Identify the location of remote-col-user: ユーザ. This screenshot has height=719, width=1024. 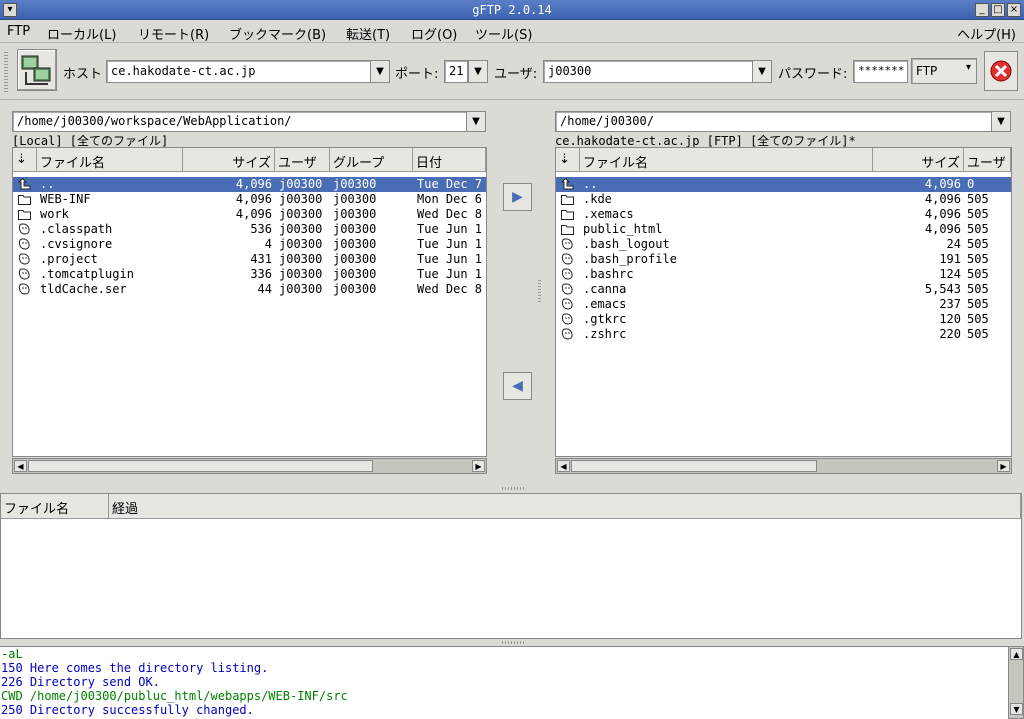
(987, 160).